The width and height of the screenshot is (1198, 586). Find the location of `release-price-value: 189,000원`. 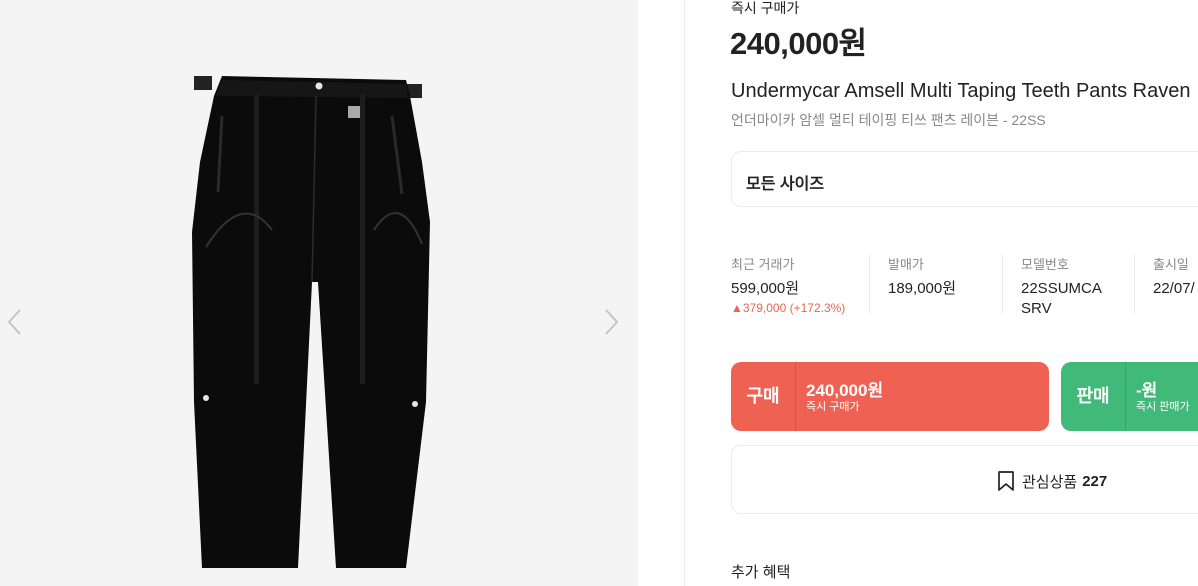

release-price-value: 189,000원 is located at coordinates (922, 288).